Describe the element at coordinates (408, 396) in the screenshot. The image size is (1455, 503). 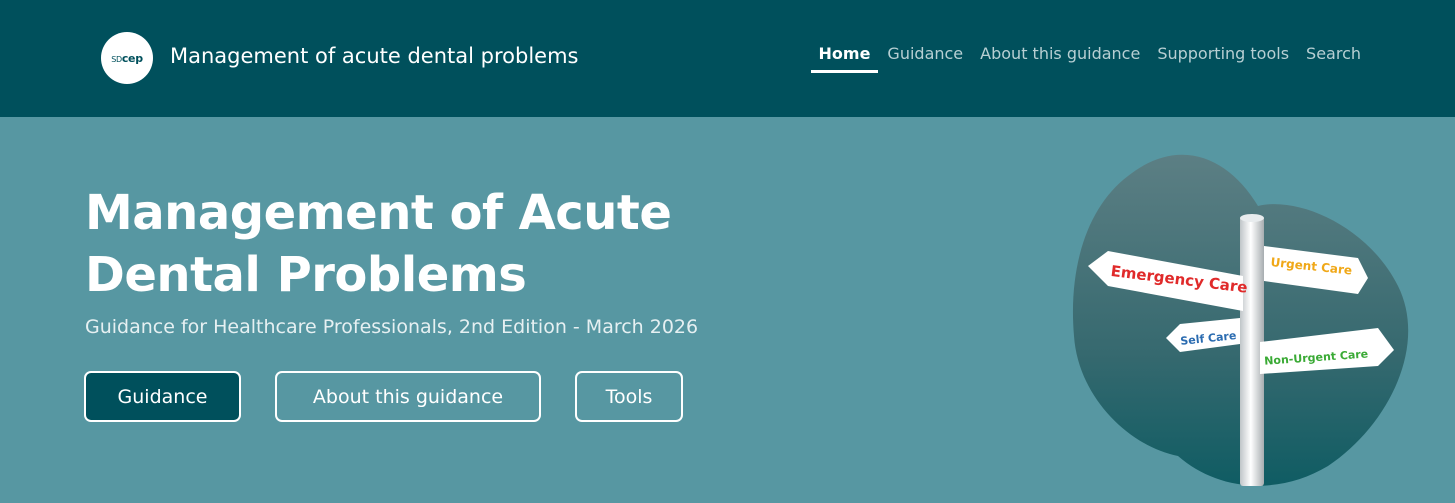
I see `about-guidance-button: About this guidance` at that location.